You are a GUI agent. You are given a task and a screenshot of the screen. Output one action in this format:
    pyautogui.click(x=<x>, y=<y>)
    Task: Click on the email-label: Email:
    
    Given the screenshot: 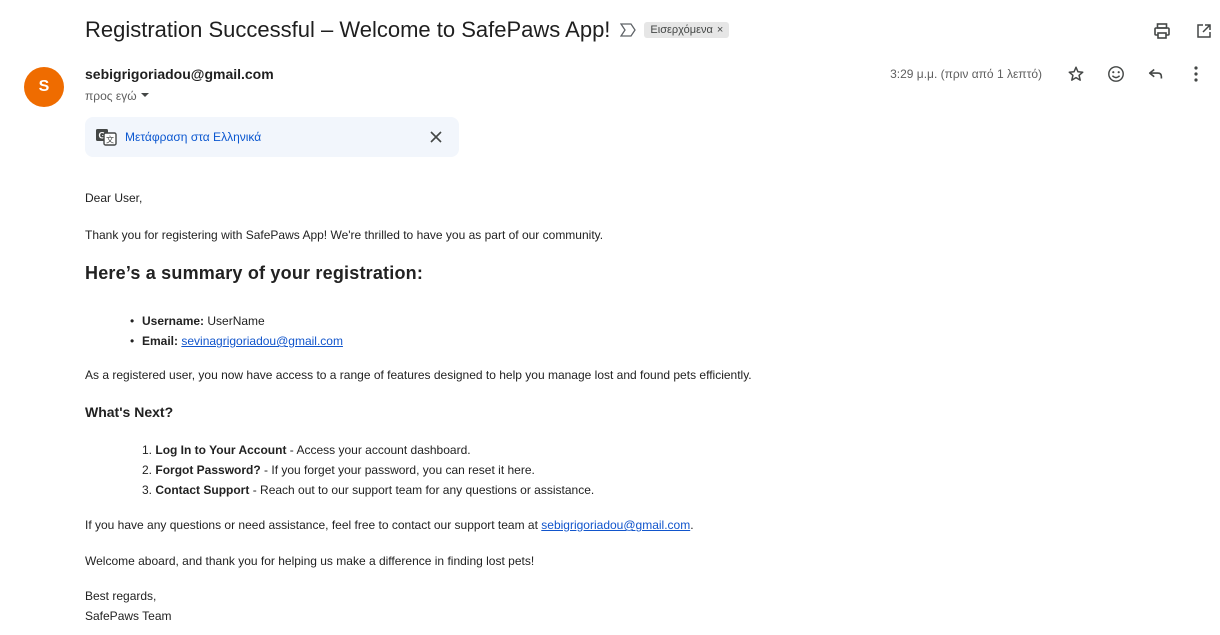 What is the action you would take?
    pyautogui.click(x=160, y=341)
    